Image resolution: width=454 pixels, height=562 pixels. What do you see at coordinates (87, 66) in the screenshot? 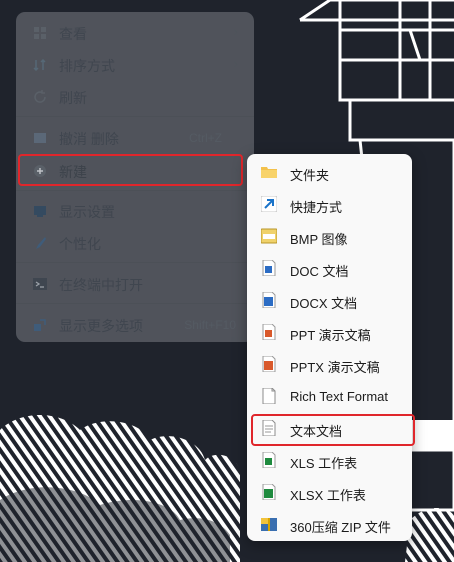
I see `menu-item-label: 排序方式` at bounding box center [87, 66].